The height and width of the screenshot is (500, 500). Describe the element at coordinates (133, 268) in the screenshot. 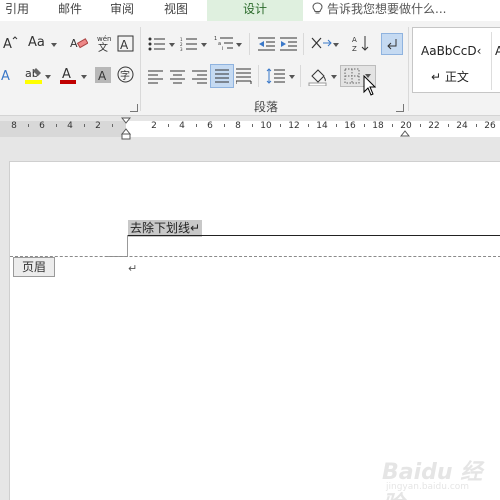

I see `paragraph-mark: ↵` at that location.